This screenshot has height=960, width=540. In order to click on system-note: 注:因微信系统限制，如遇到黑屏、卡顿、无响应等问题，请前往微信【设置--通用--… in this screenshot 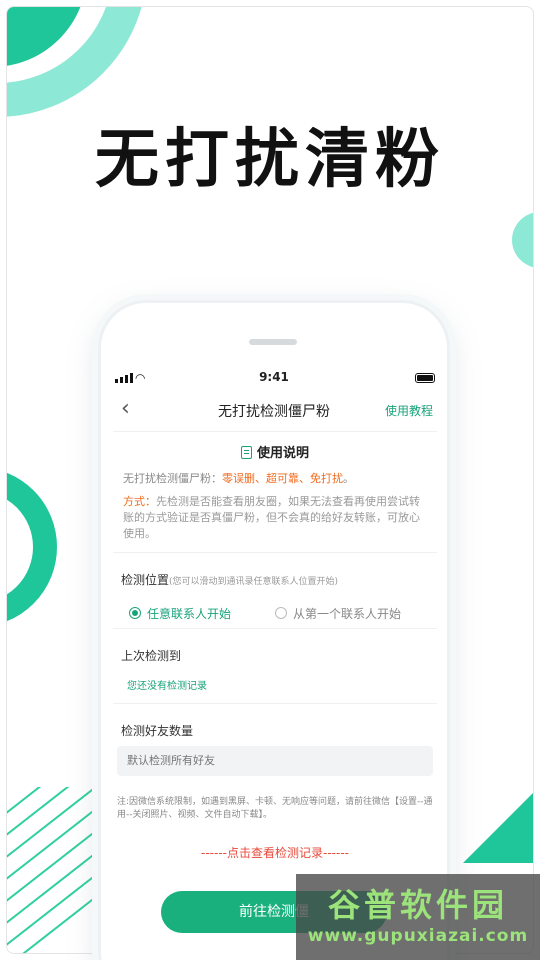, I will do `click(275, 808)`.